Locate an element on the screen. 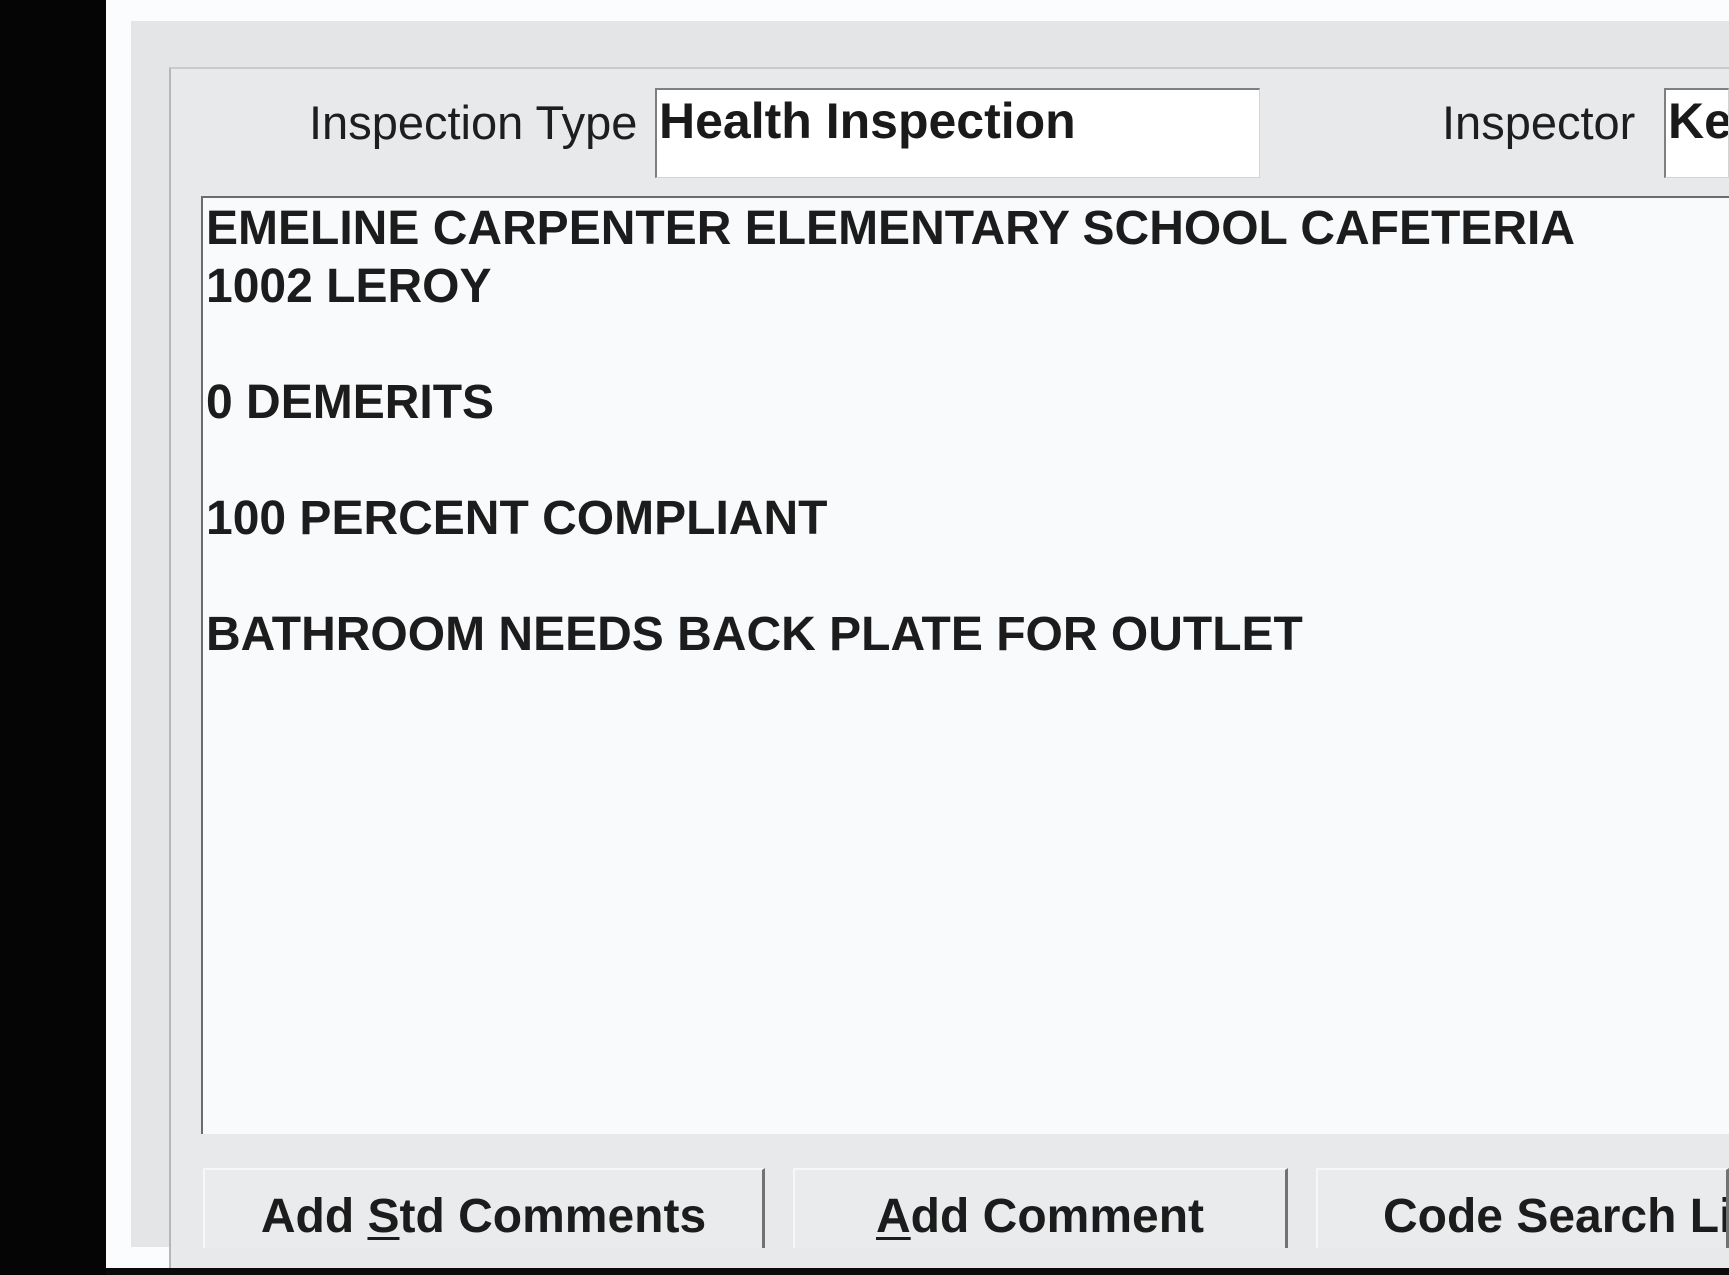  add-std-comments-label-start: Add is located at coordinates (314, 1216).